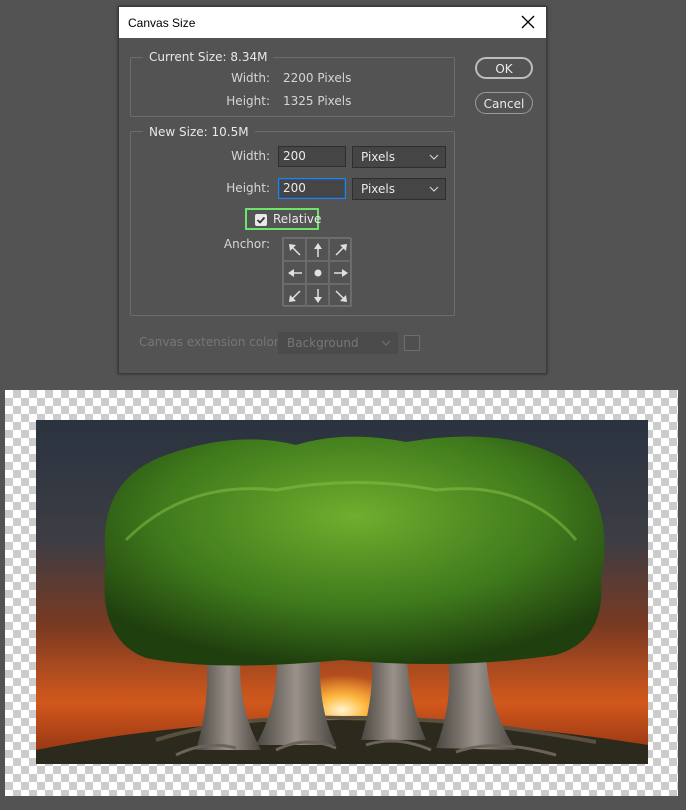  What do you see at coordinates (162, 23) in the screenshot?
I see `dialog-title: Canvas Size` at bounding box center [162, 23].